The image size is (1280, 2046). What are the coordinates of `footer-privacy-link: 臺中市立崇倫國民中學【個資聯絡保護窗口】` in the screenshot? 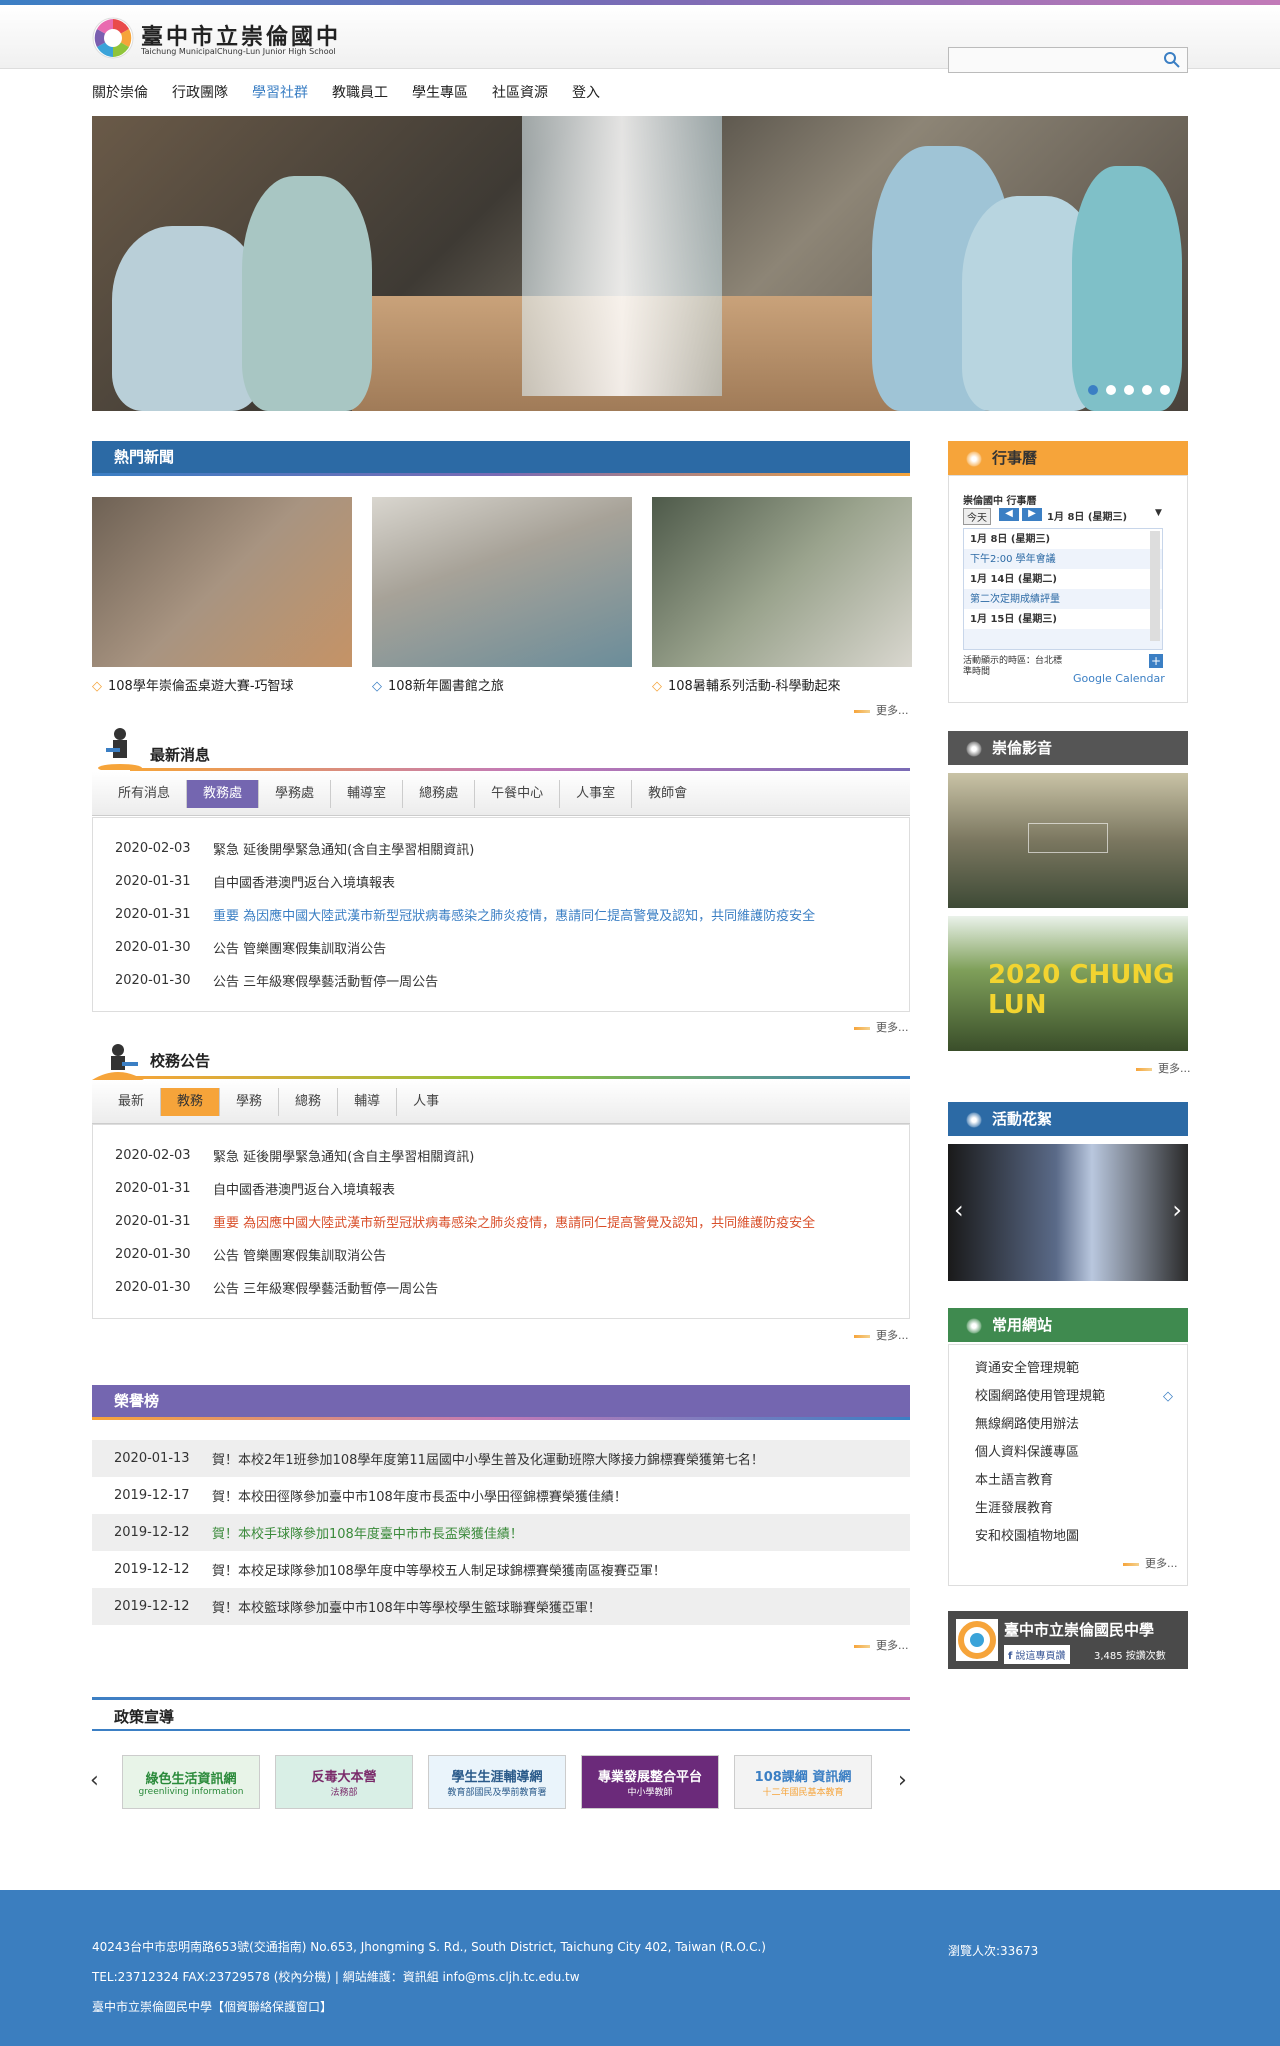 It's located at (212, 2006).